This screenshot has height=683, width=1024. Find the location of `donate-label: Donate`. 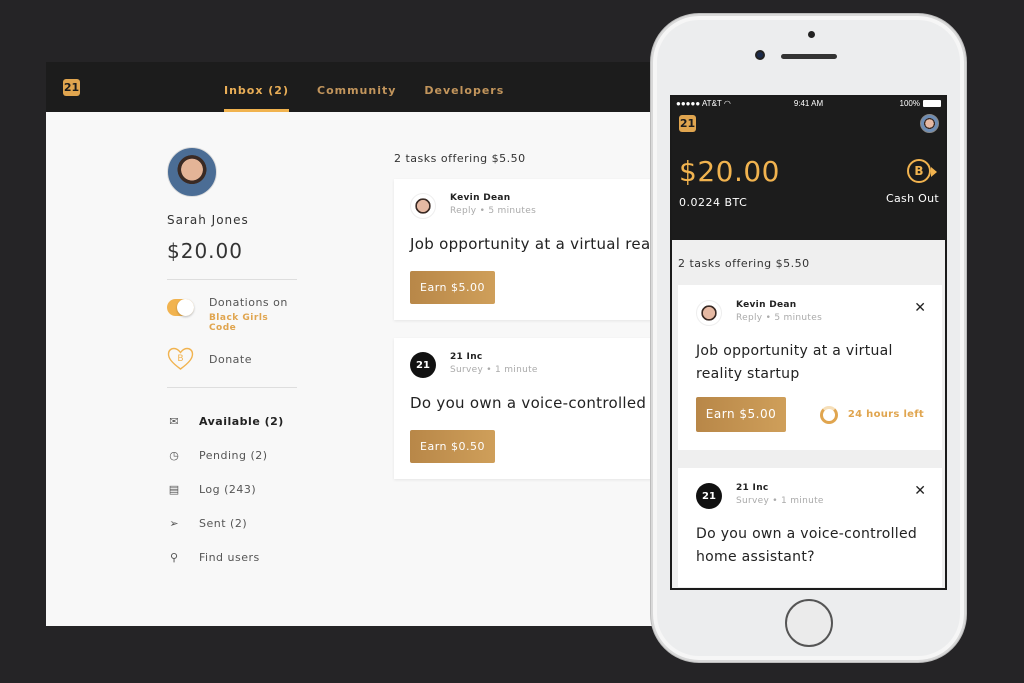

donate-label: Donate is located at coordinates (230, 359).